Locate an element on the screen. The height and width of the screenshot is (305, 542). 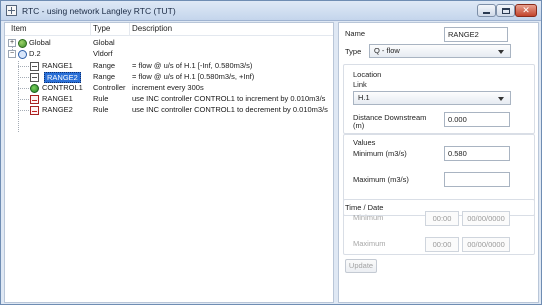
link-dropdown-value: H.1 is located at coordinates (364, 97).